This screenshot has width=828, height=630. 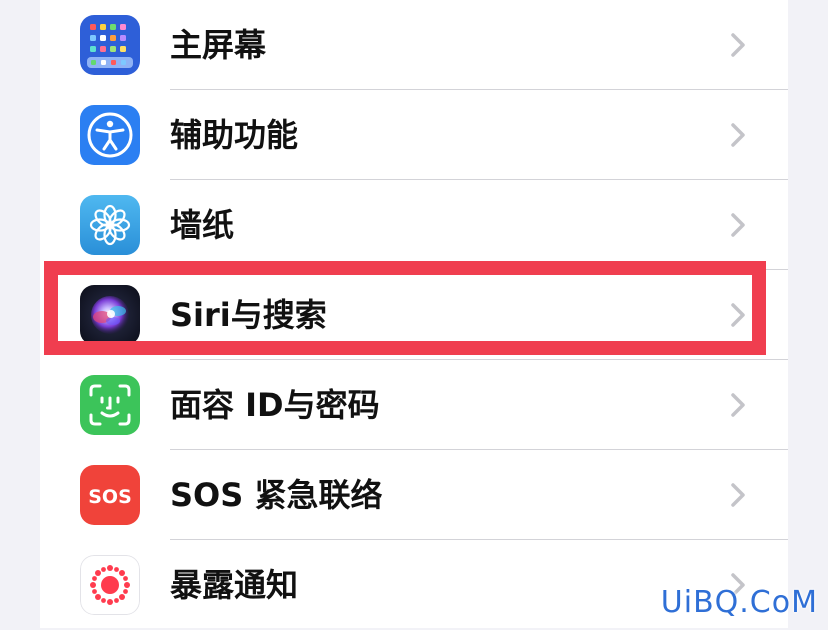 I want to click on settings-row-face-id-passcode: 面容 ID与密码, so click(x=414, y=405).